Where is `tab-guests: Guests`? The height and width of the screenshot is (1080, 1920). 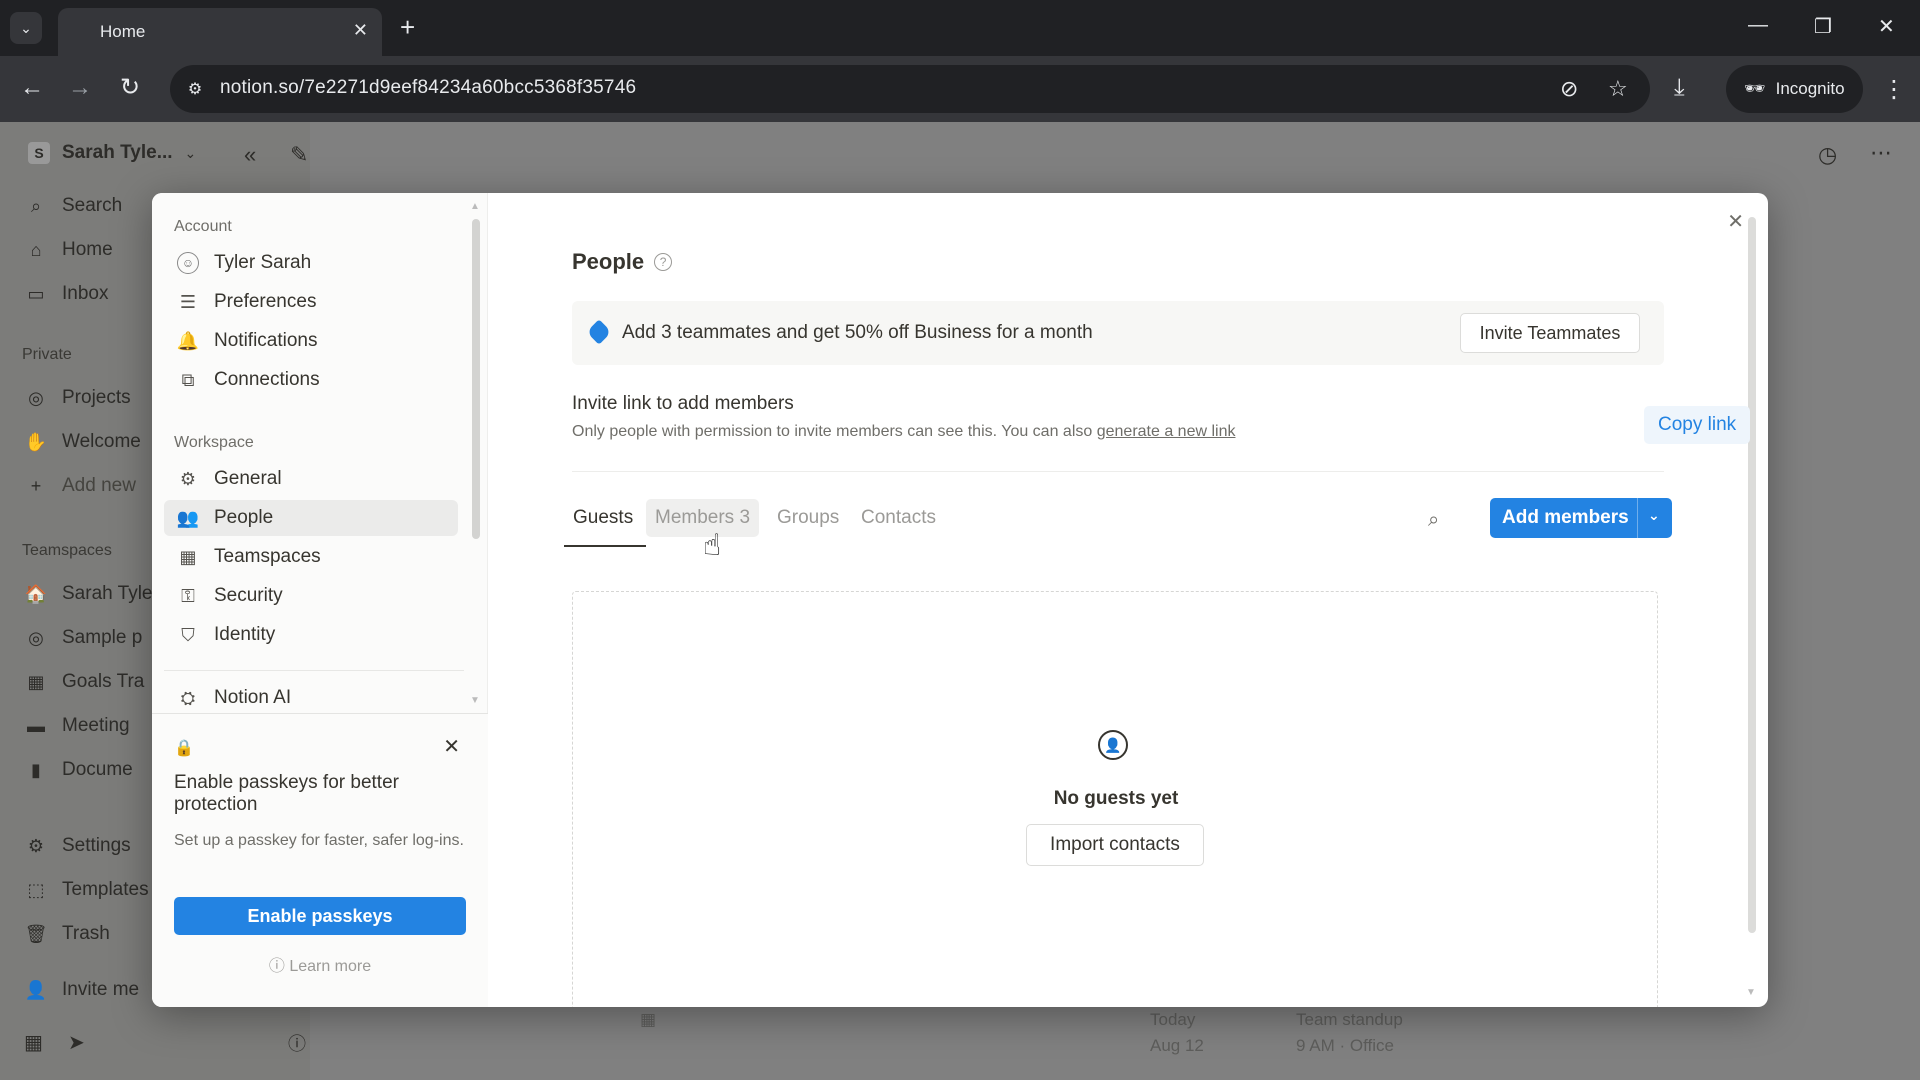 tab-guests: Guests is located at coordinates (603, 518).